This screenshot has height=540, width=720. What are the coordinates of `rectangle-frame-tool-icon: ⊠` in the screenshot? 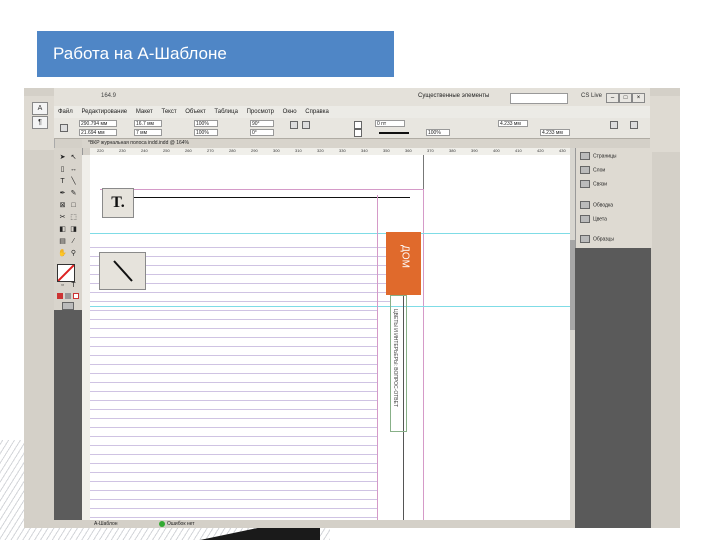 It's located at (62, 206).